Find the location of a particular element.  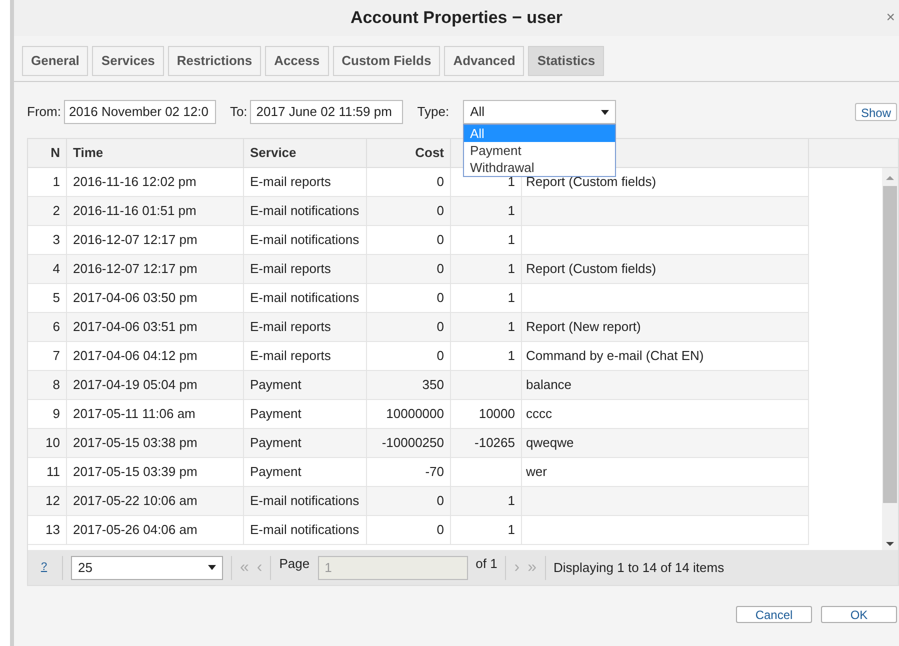

tab: Custom Fields is located at coordinates (386, 61).